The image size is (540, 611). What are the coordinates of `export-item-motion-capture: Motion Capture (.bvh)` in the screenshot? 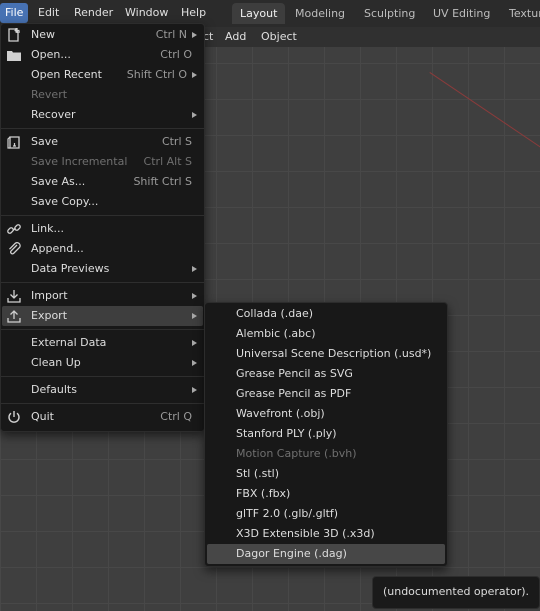 It's located at (296, 453).